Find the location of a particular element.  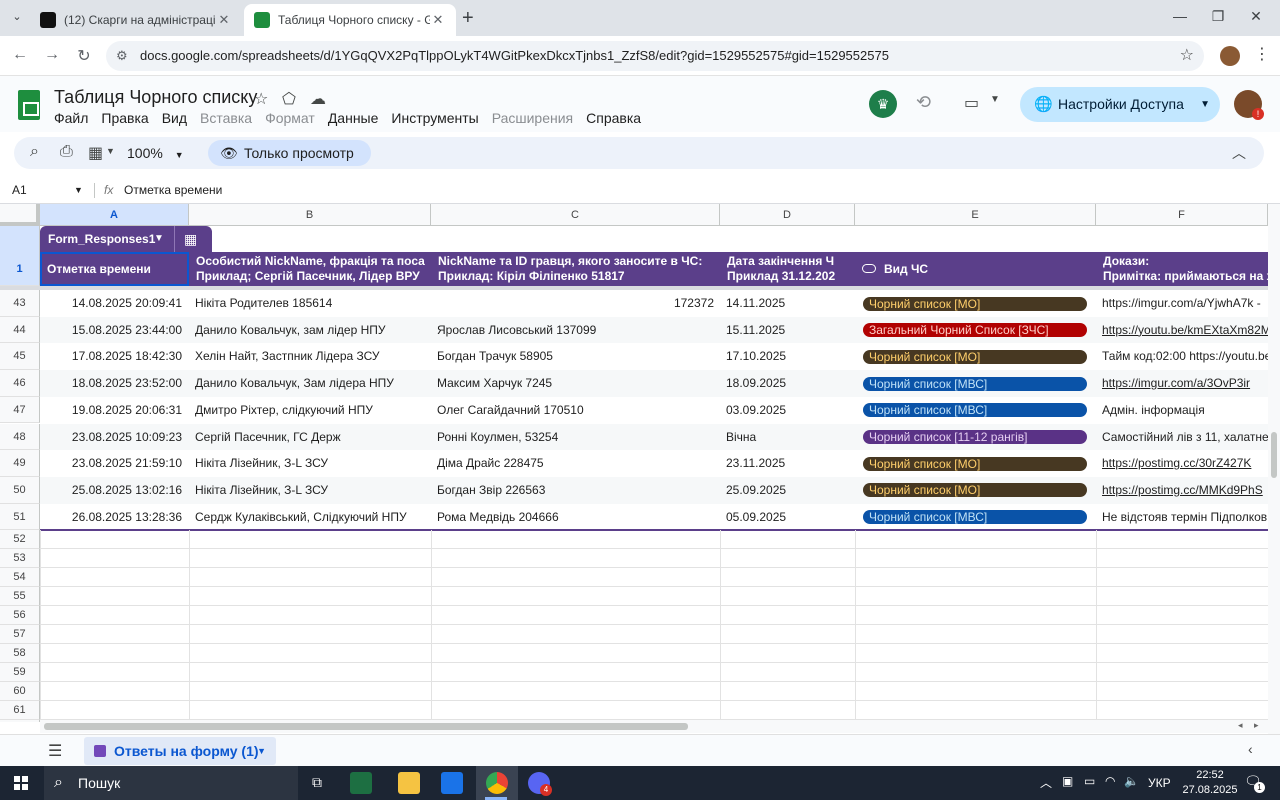

cell-end-date: 17.10.2025 is located at coordinates (787, 356).